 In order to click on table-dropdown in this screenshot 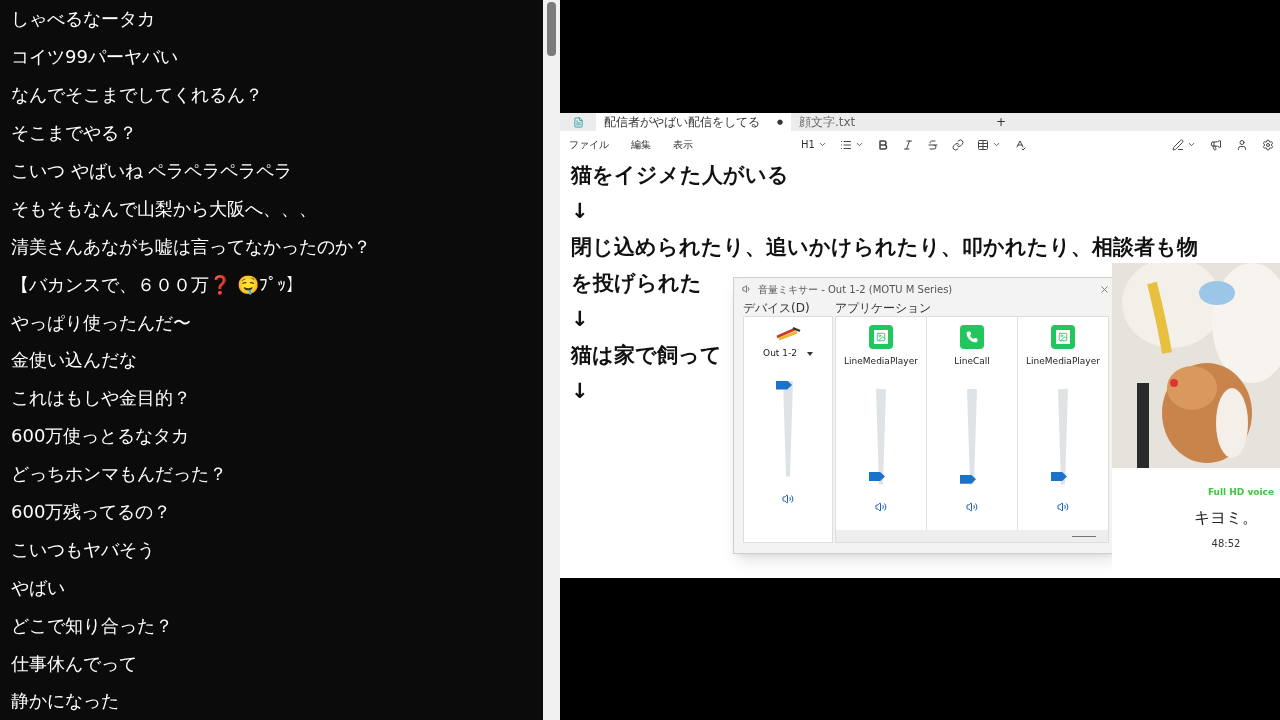, I will do `click(988, 144)`.